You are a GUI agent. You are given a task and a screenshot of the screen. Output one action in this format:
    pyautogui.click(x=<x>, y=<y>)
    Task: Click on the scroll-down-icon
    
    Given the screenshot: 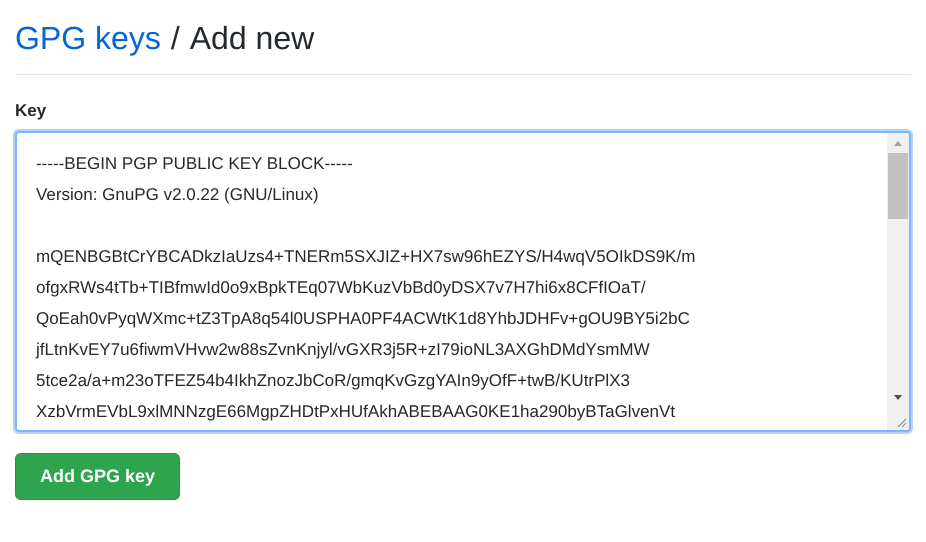 What is the action you would take?
    pyautogui.click(x=898, y=398)
    